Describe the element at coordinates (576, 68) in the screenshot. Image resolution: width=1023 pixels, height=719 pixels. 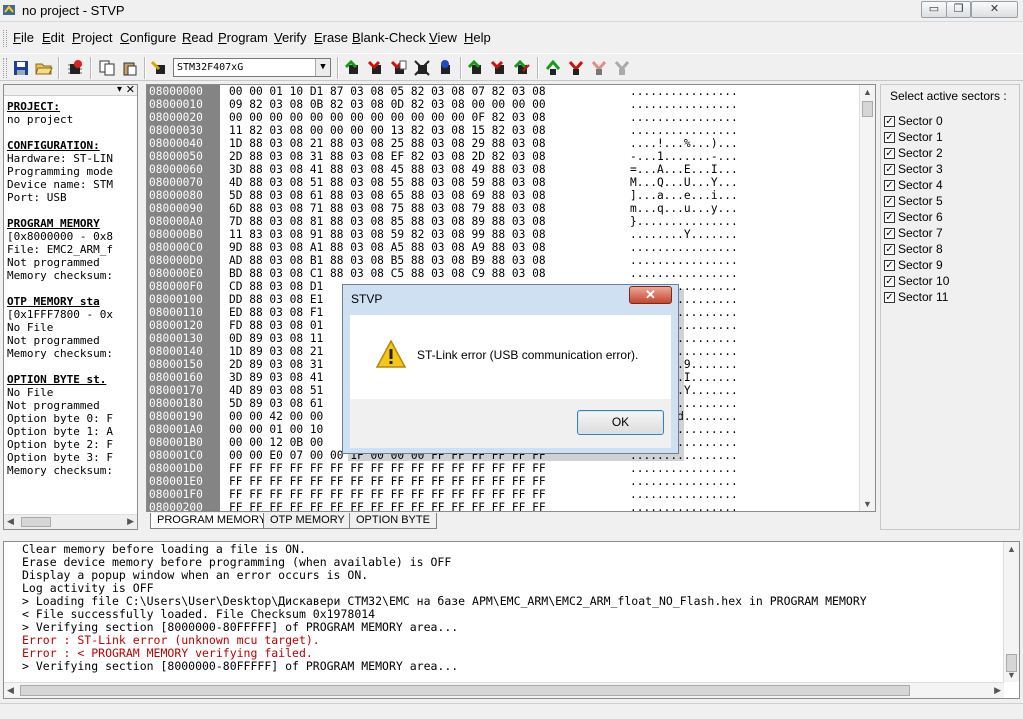
I see `program-option-button` at that location.